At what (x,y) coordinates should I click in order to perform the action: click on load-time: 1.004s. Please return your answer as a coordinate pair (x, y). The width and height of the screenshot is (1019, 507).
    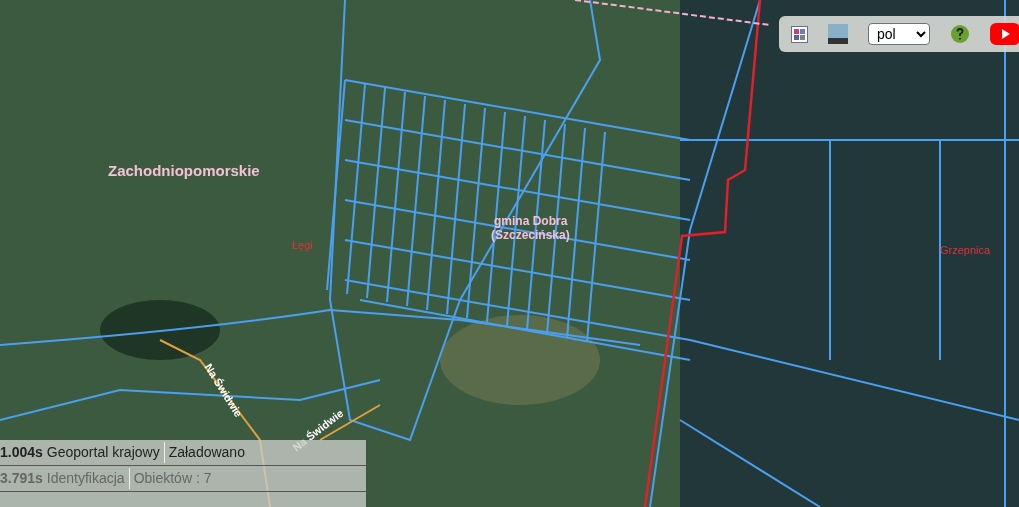
    Looking at the image, I should click on (21, 452).